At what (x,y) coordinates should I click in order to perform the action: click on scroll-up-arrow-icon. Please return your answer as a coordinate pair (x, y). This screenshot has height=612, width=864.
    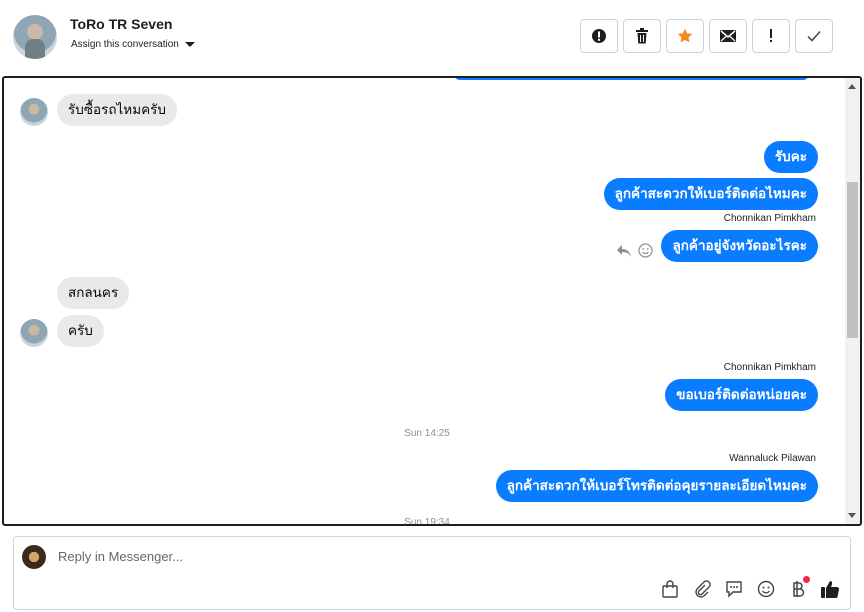
    Looking at the image, I should click on (852, 86).